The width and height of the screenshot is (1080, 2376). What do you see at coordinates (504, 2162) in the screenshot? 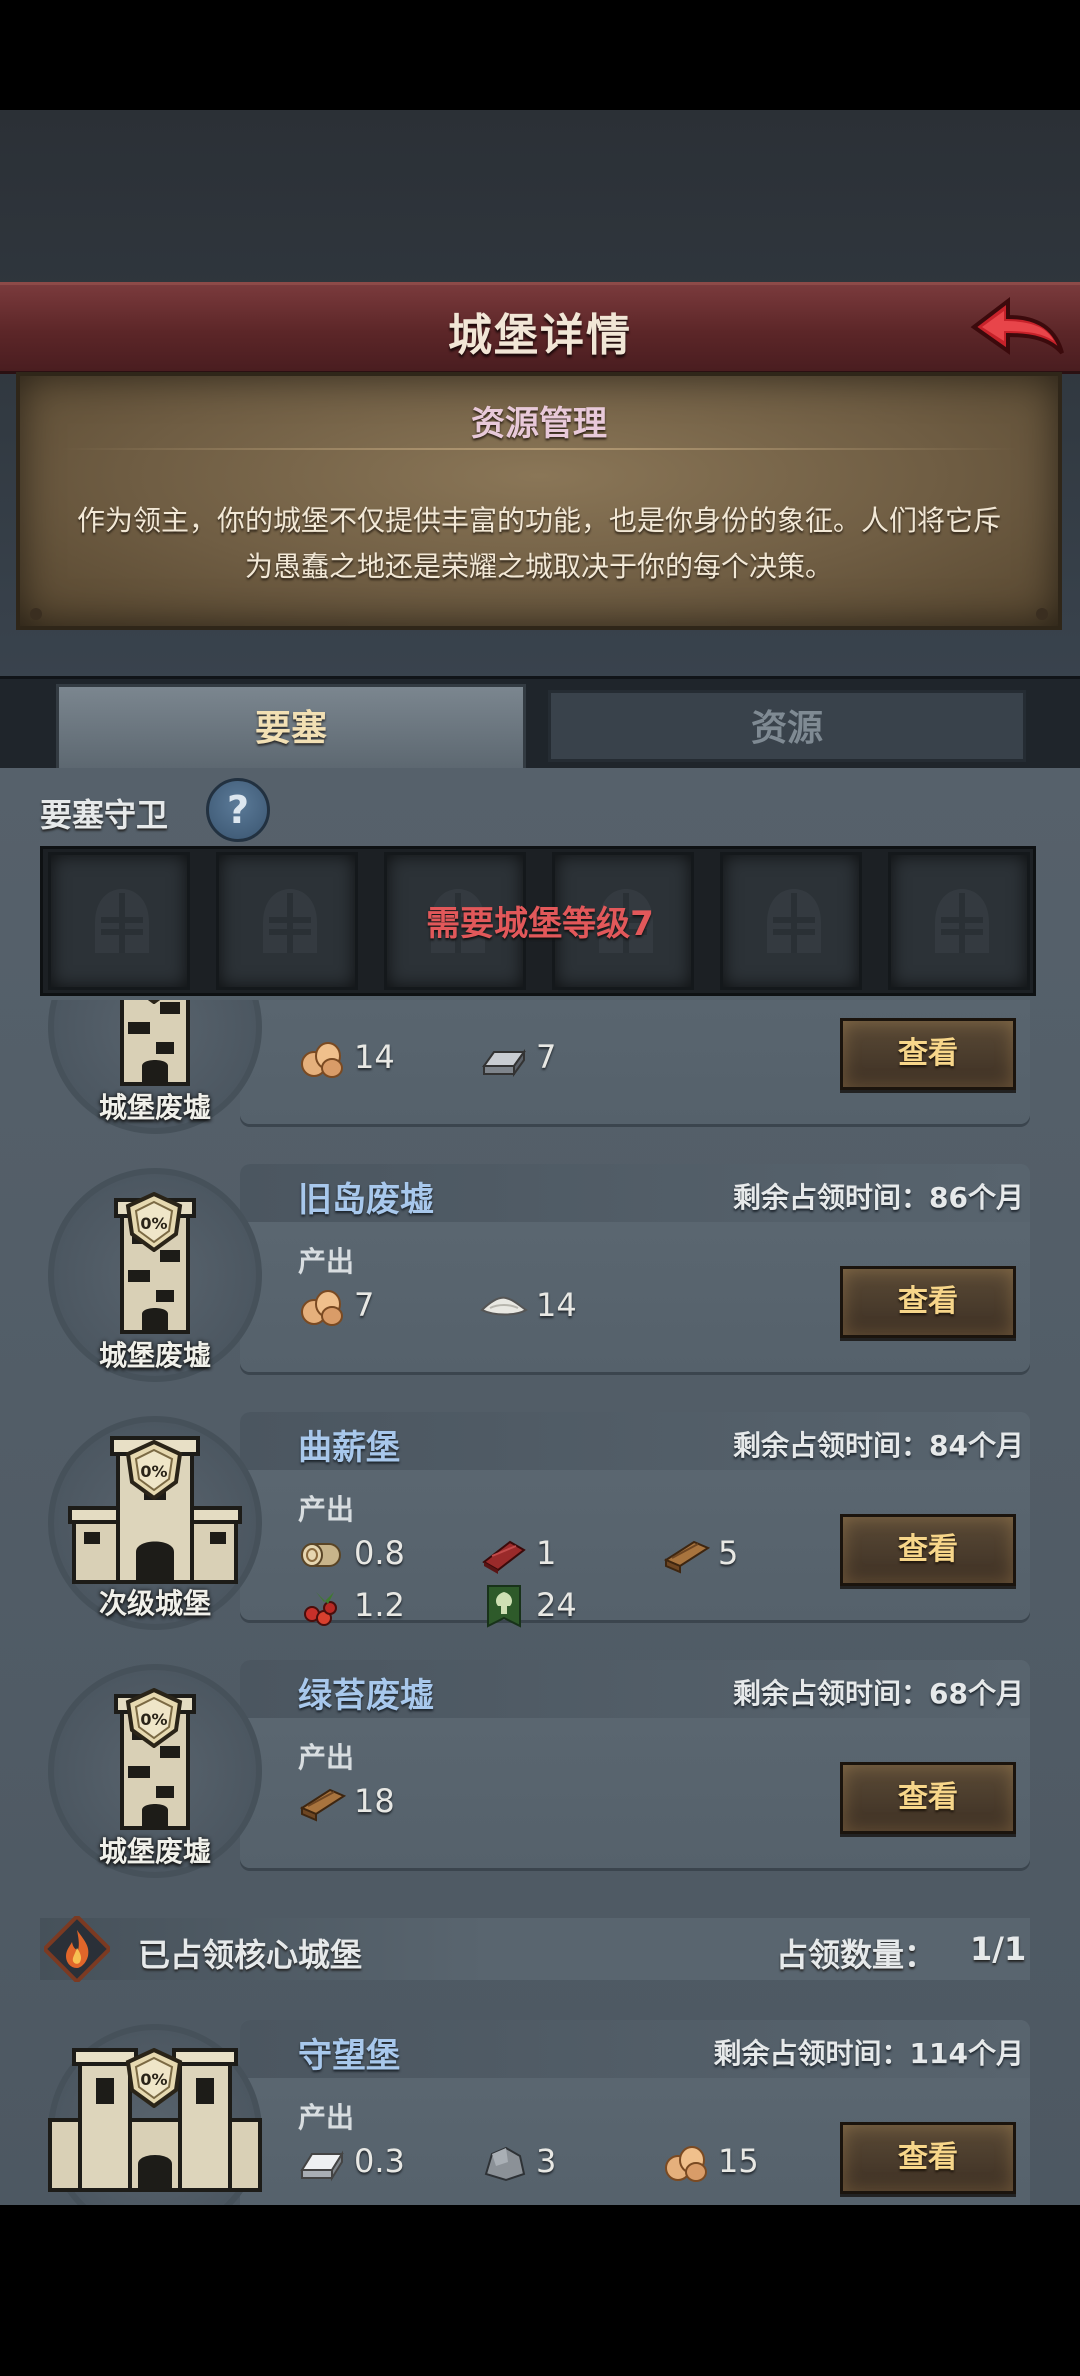
I see `stone-icon` at bounding box center [504, 2162].